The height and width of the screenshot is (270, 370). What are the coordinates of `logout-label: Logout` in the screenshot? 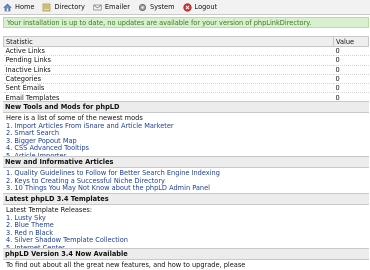 It's located at (206, 7).